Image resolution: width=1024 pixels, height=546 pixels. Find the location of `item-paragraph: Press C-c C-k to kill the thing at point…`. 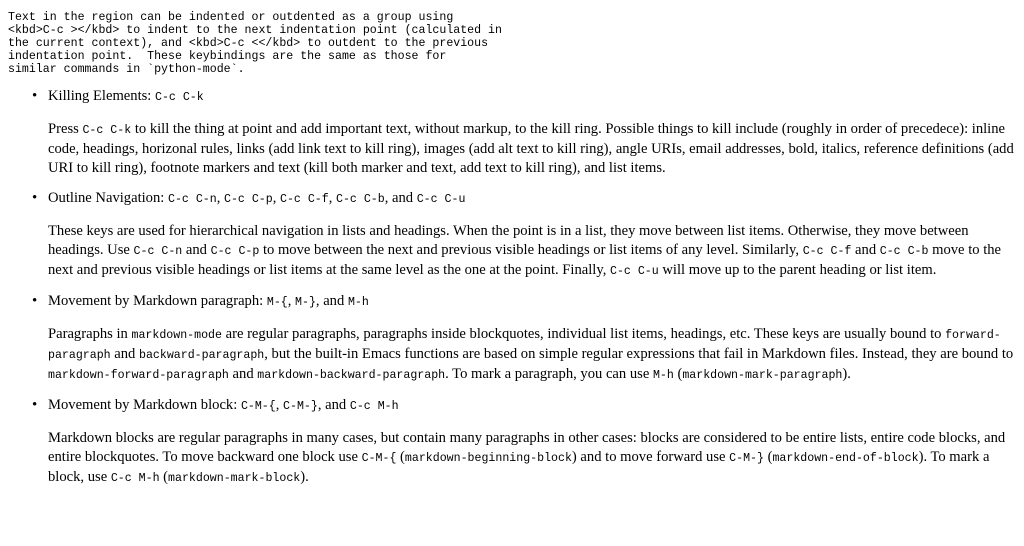

item-paragraph: Press C-c C-k to kill the thing at point… is located at coordinates (532, 149).